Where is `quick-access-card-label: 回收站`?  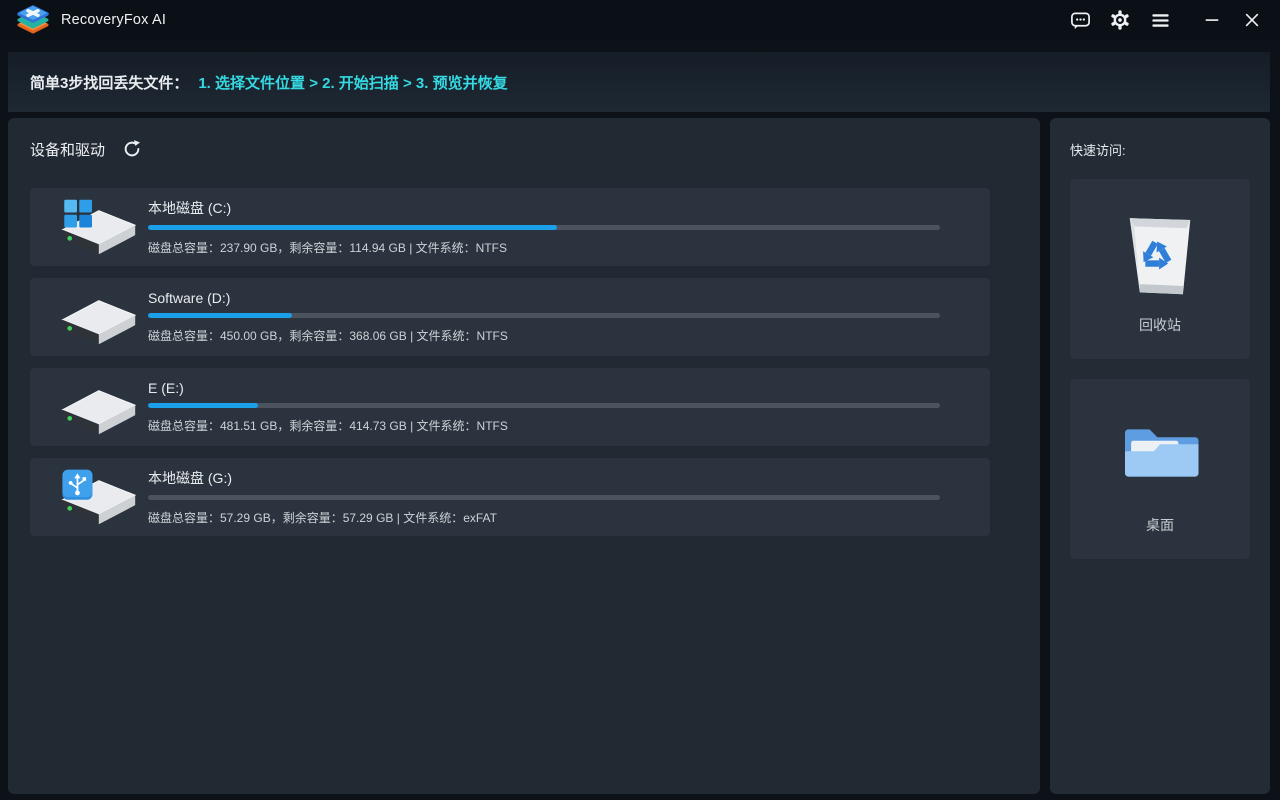 quick-access-card-label: 回收站 is located at coordinates (1160, 325).